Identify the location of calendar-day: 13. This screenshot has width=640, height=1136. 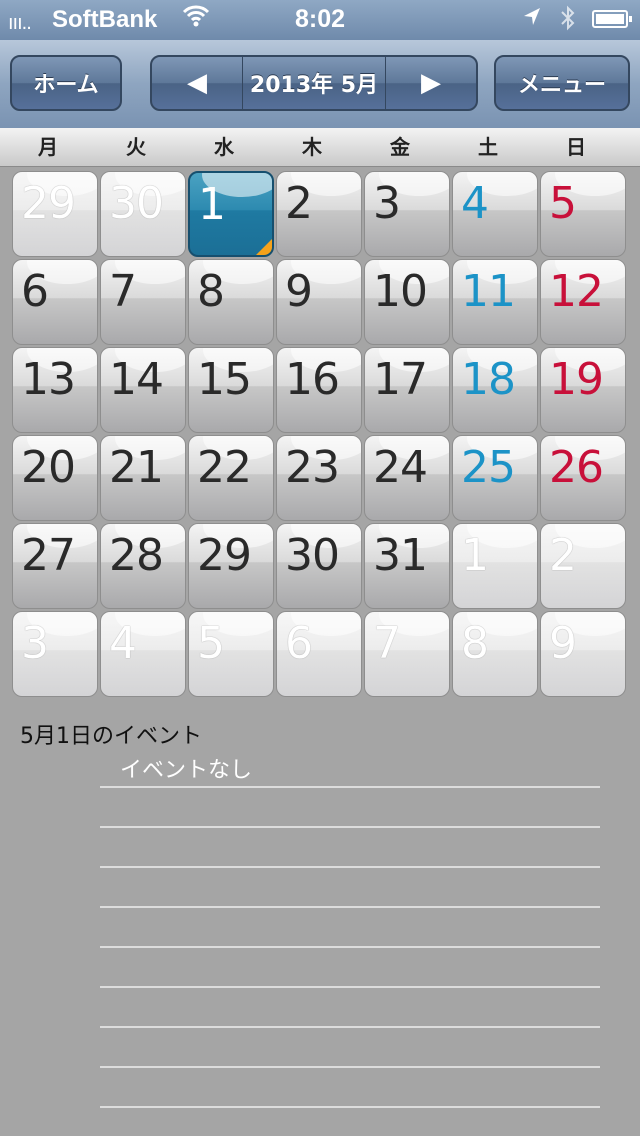
(55, 390).